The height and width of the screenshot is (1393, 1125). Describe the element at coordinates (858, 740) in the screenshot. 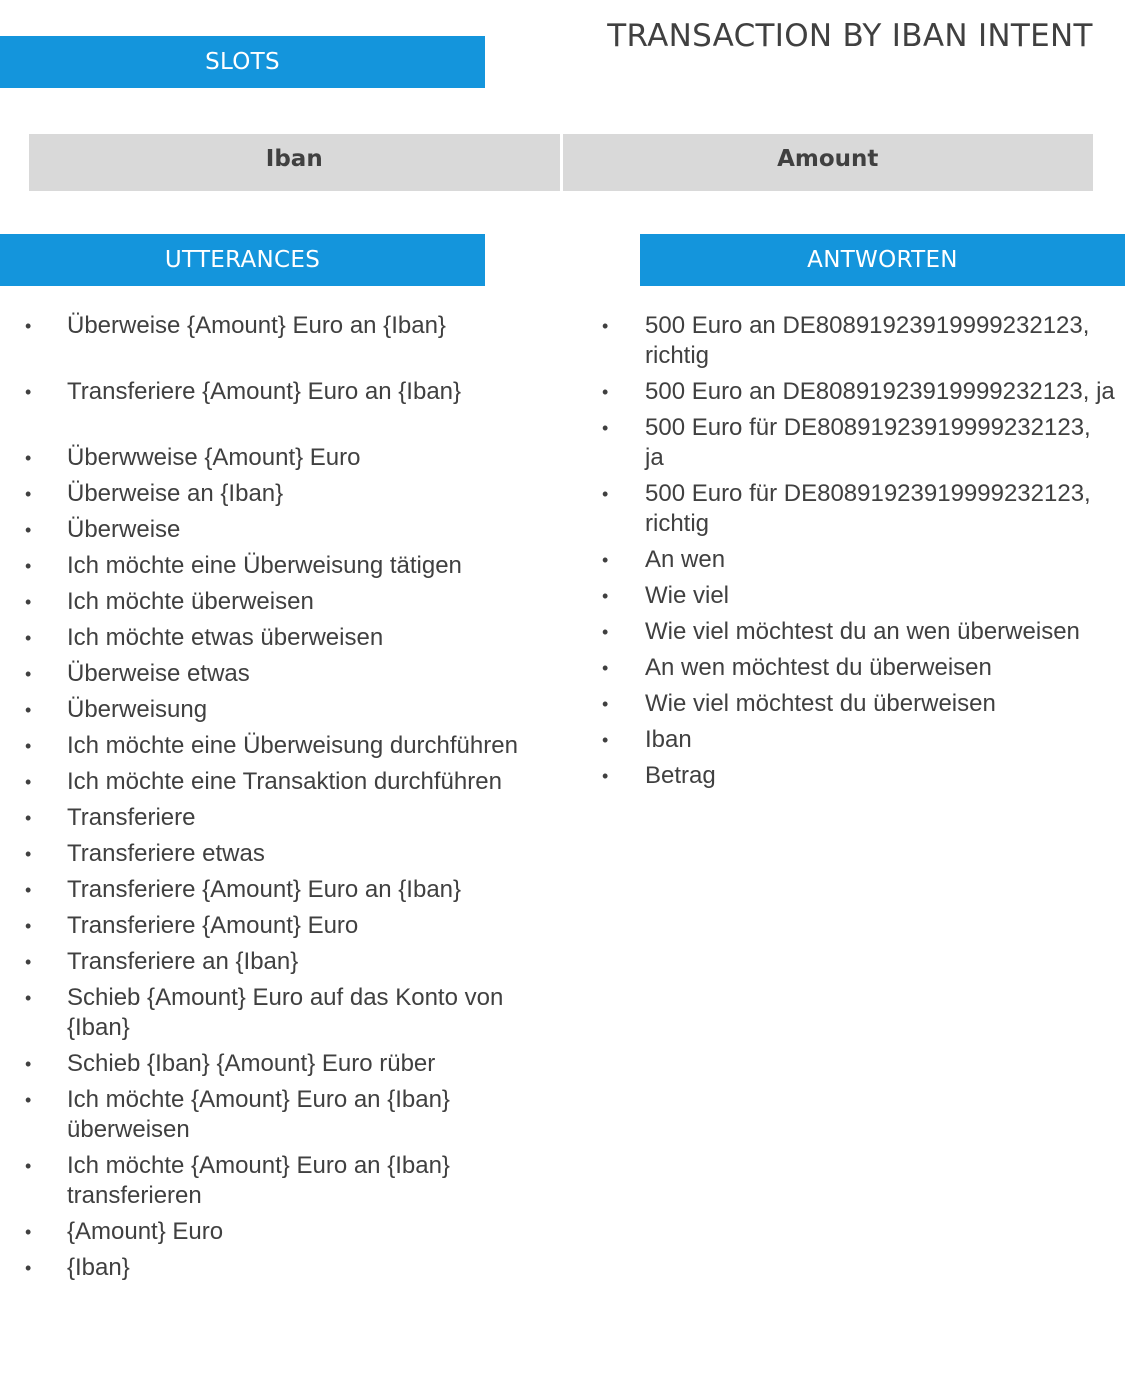

I see `list-item: Iban` at that location.